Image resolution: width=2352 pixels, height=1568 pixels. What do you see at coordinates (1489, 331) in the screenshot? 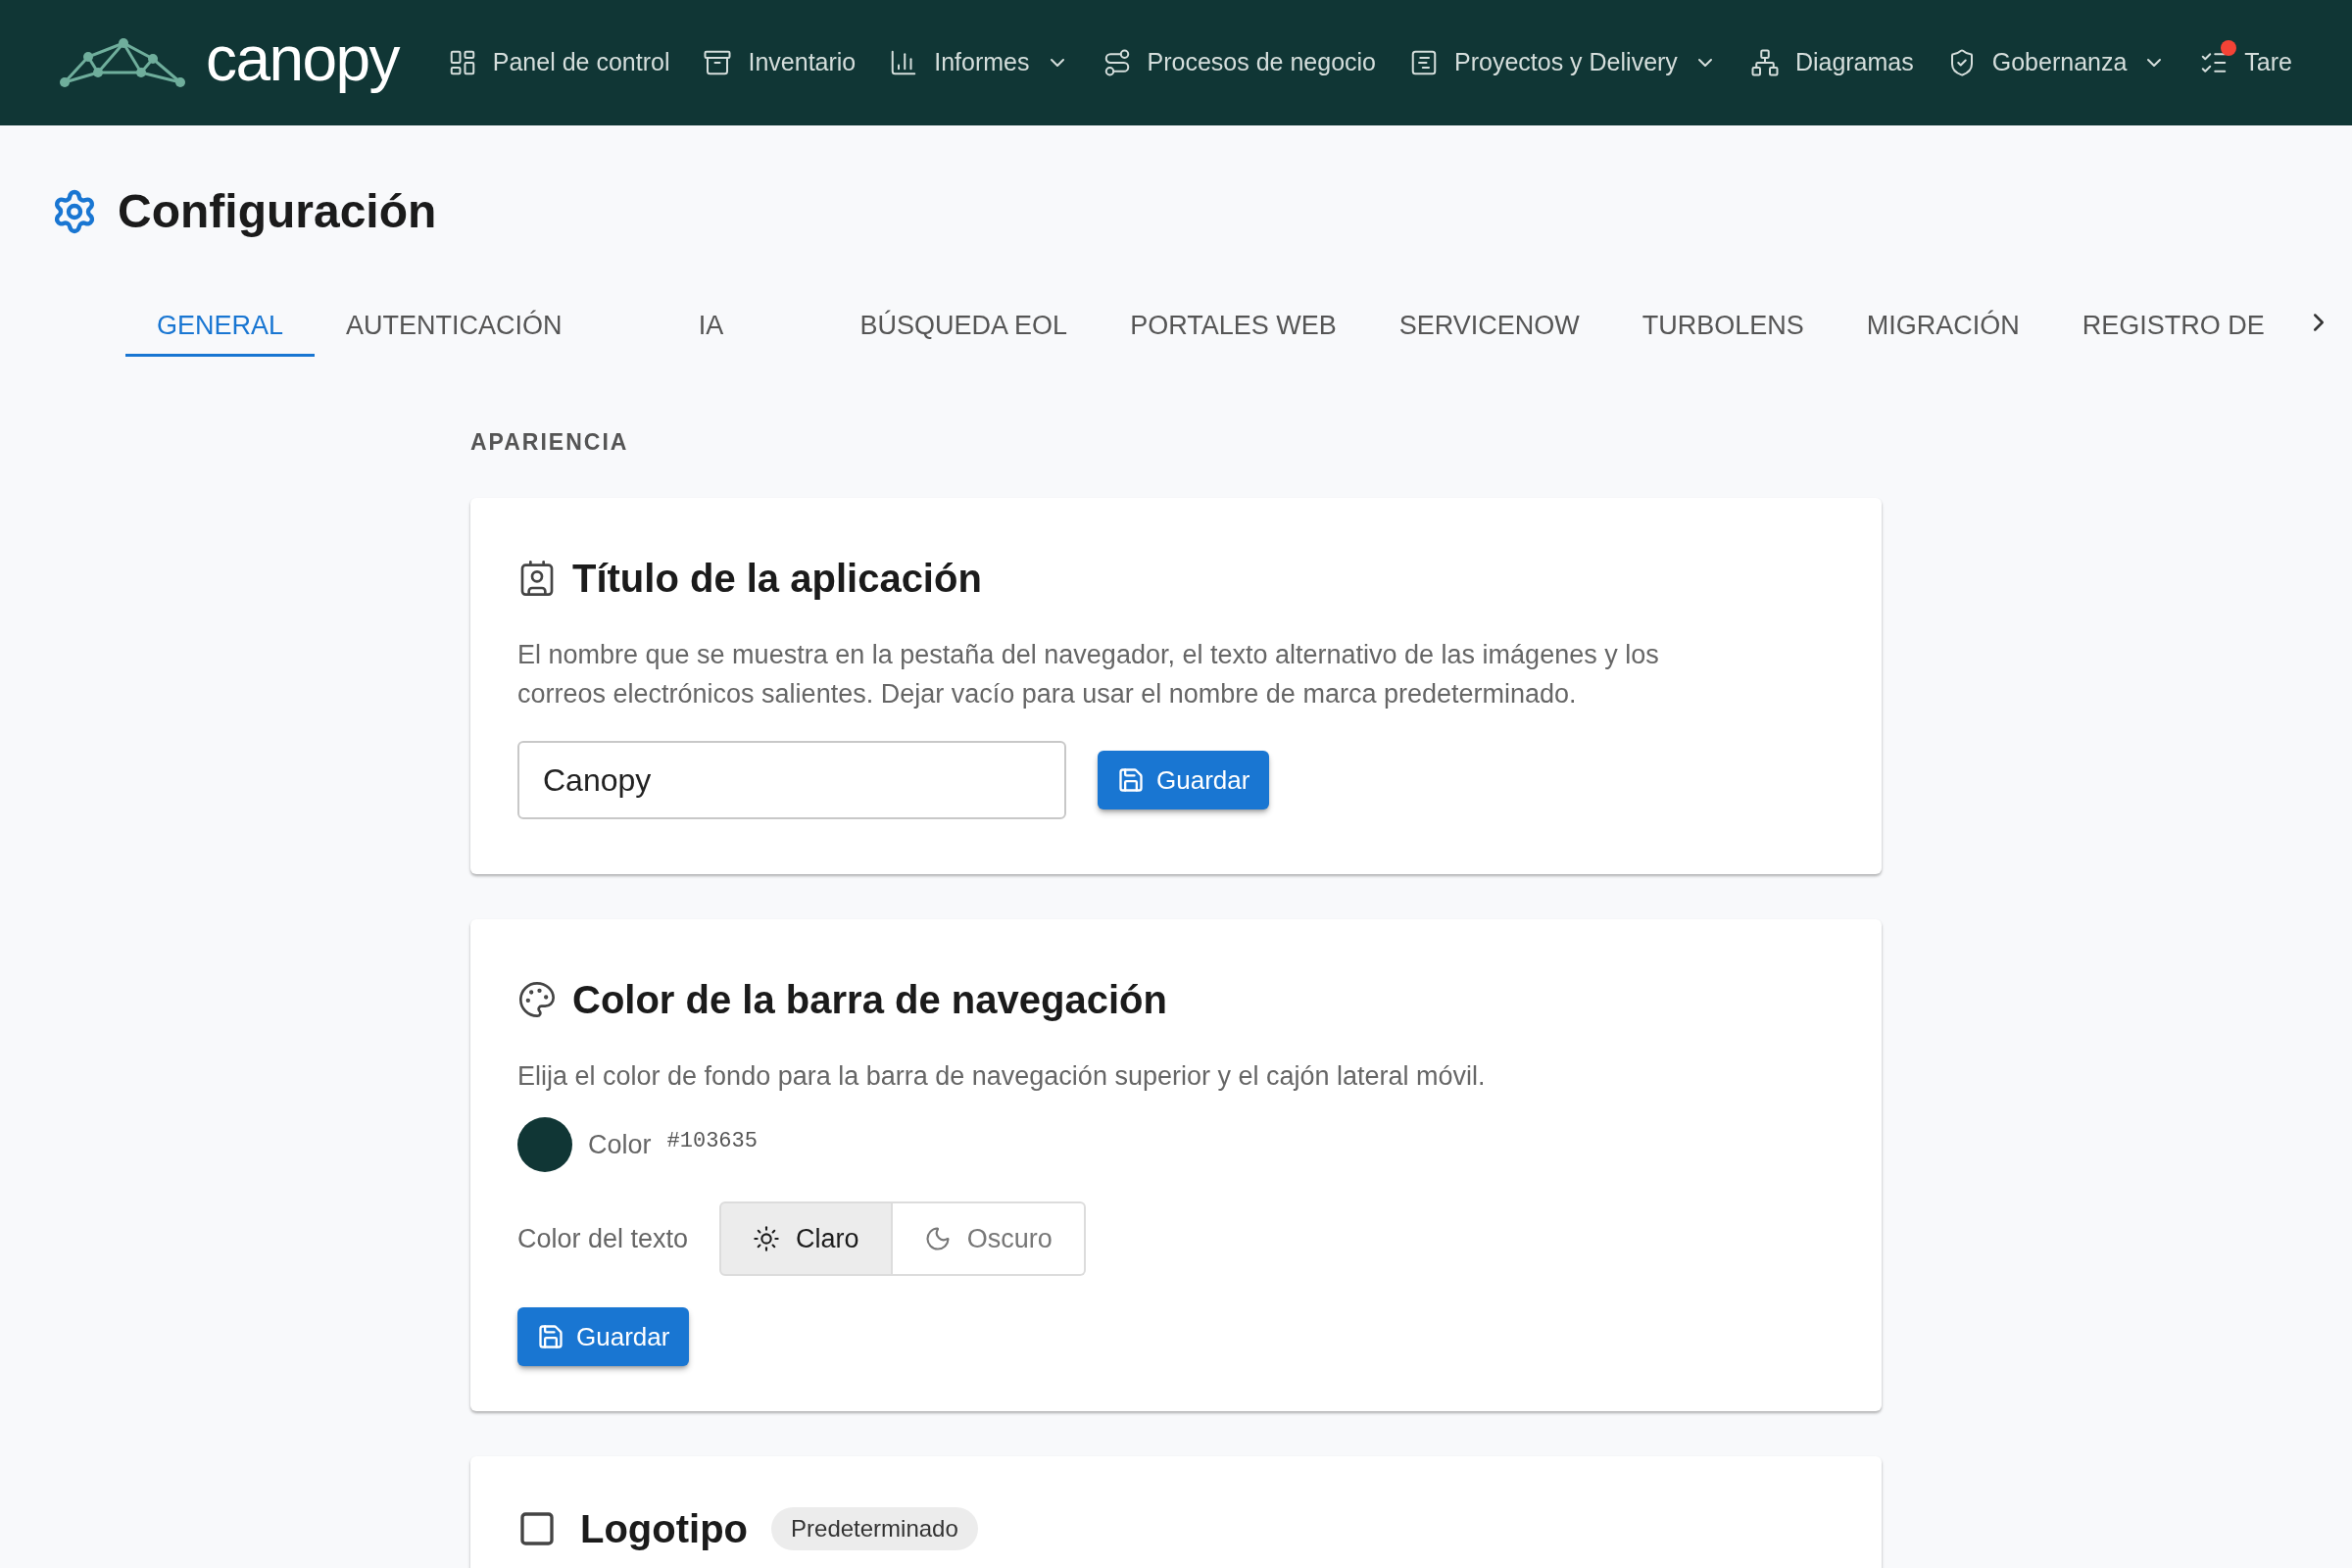
I see `tab: SERVICENOW` at bounding box center [1489, 331].